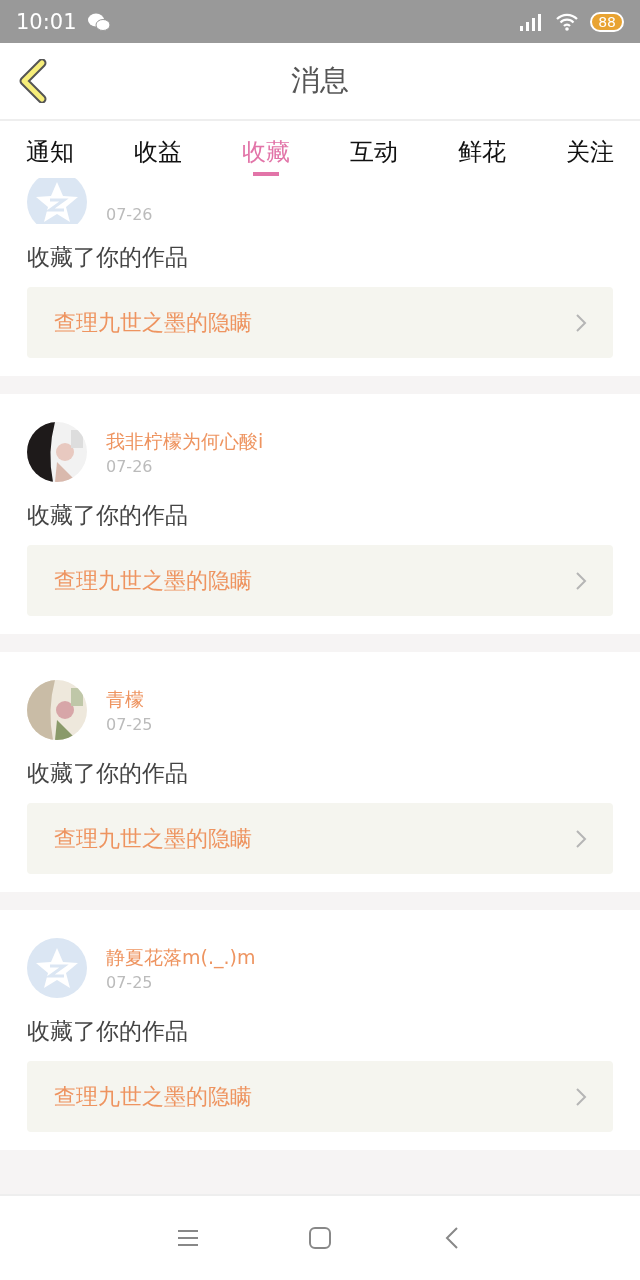 The height and width of the screenshot is (1280, 640). Describe the element at coordinates (320, 80) in the screenshot. I see `page-title: 消息` at that location.